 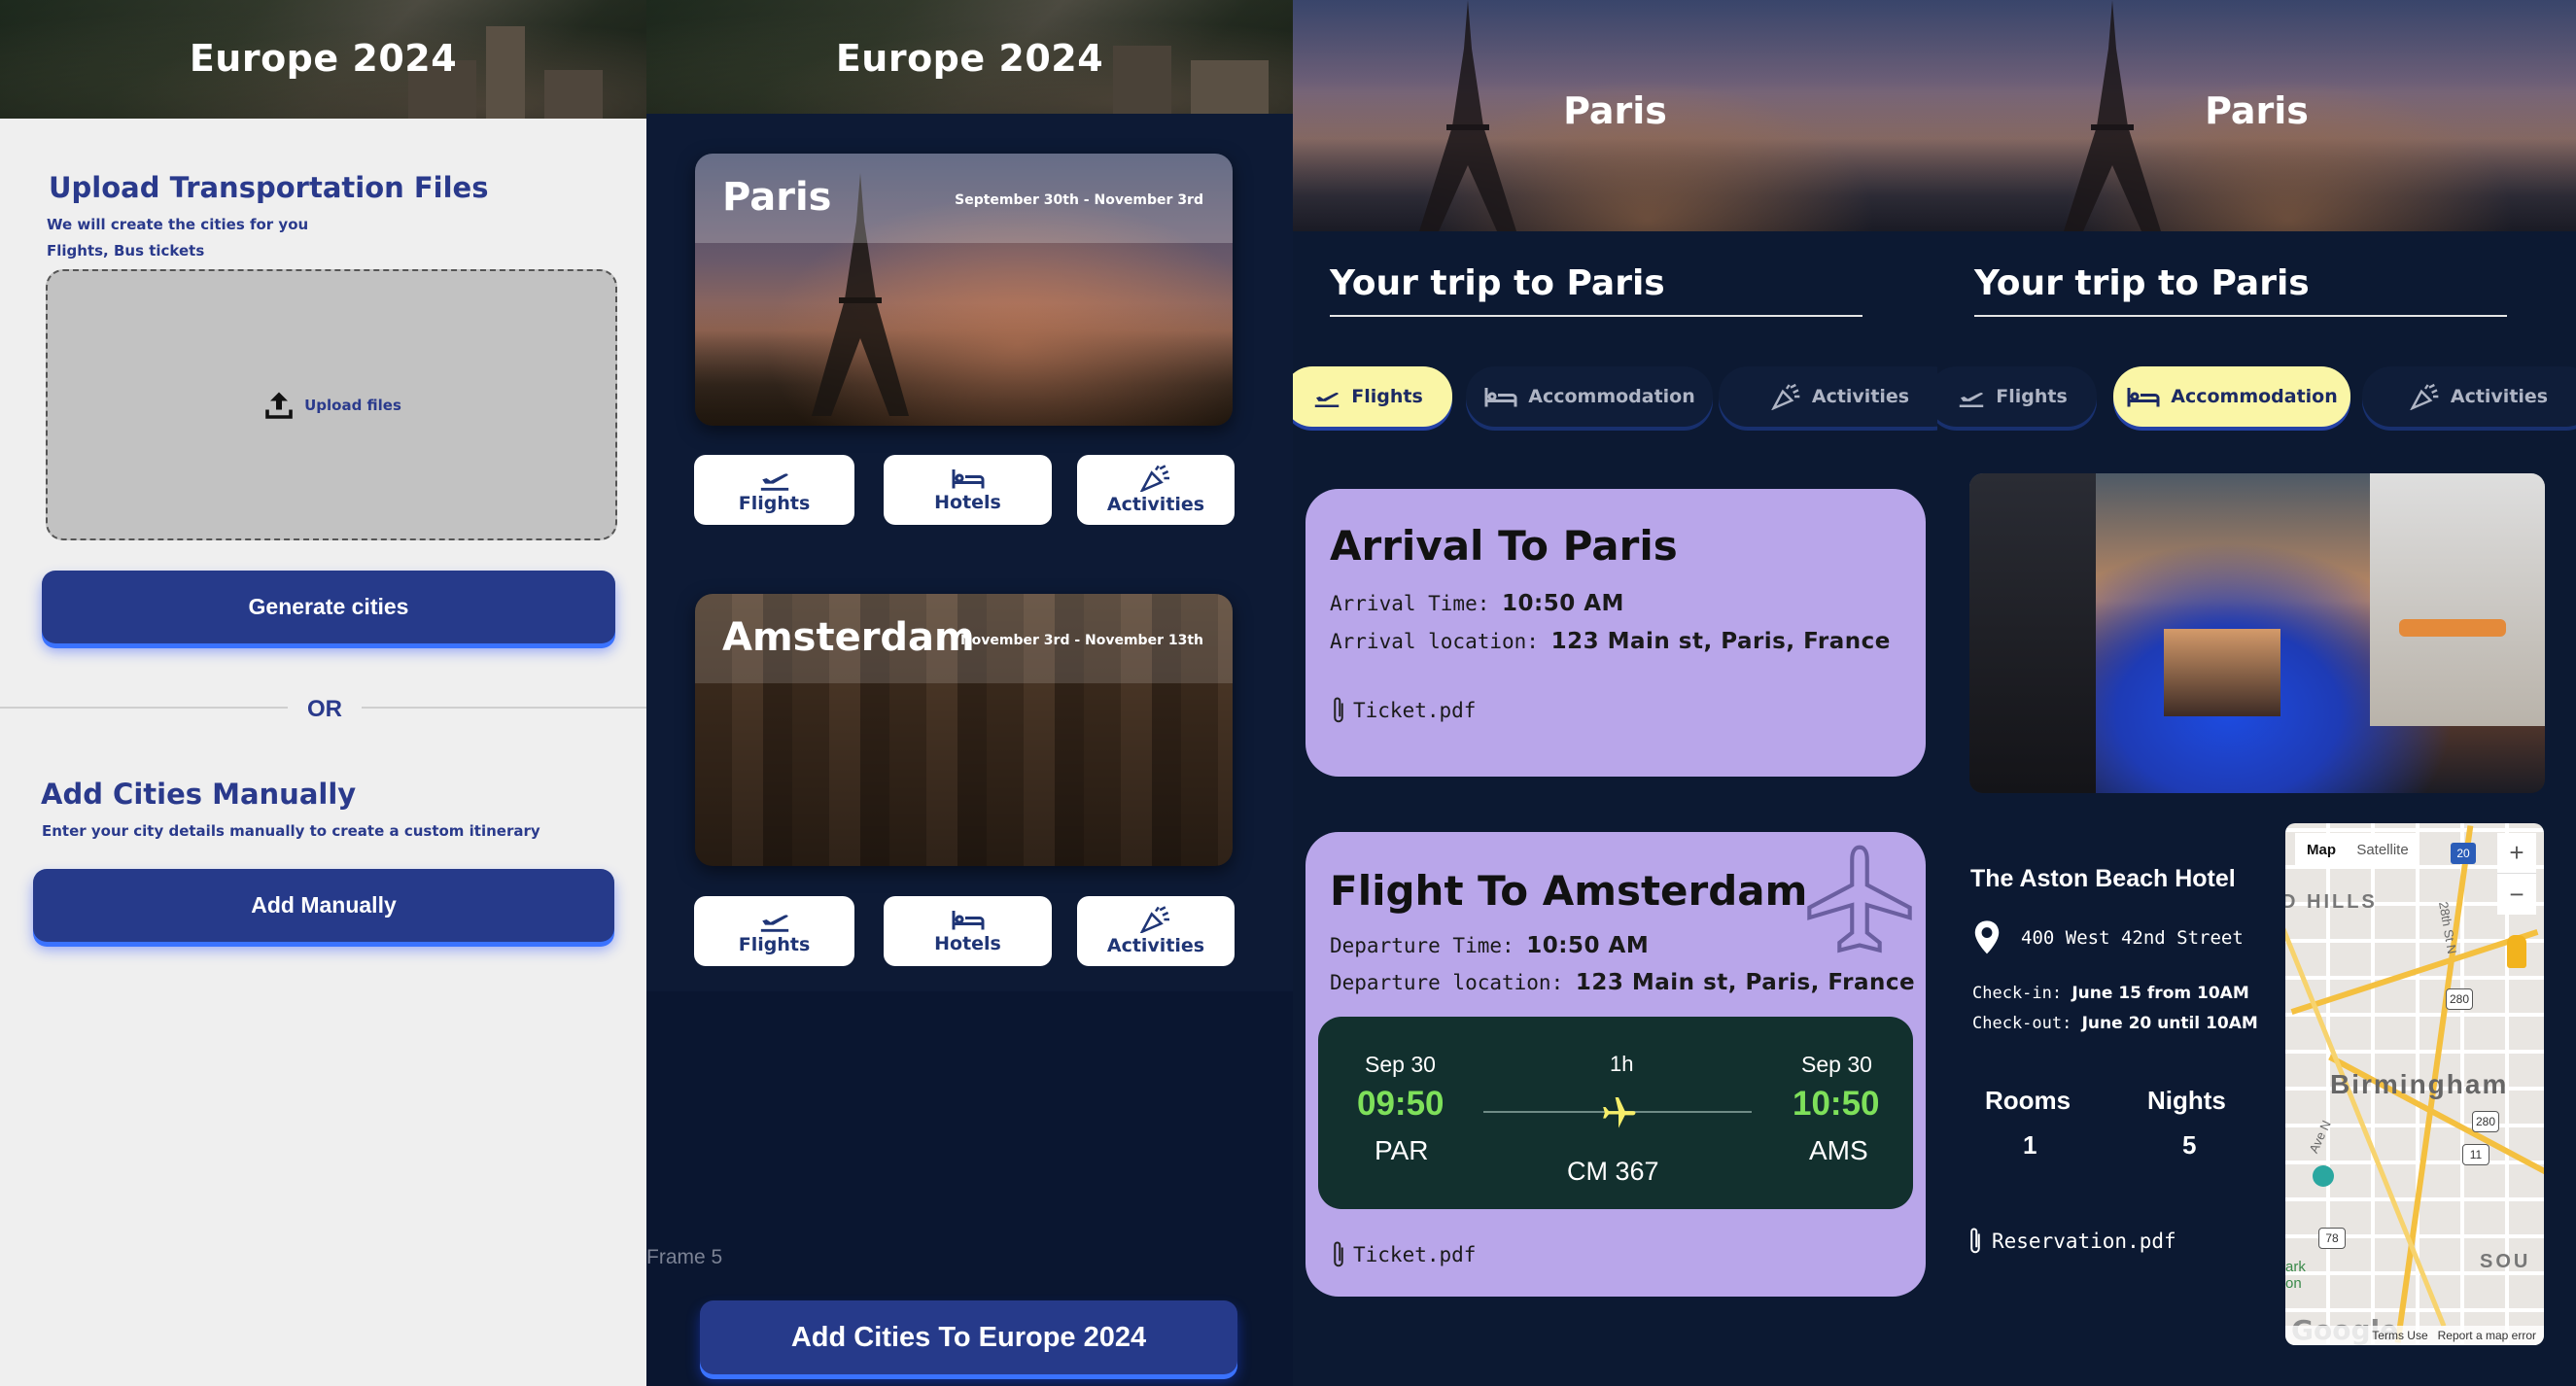 I want to click on tile-label: Hotels, so click(x=967, y=943).